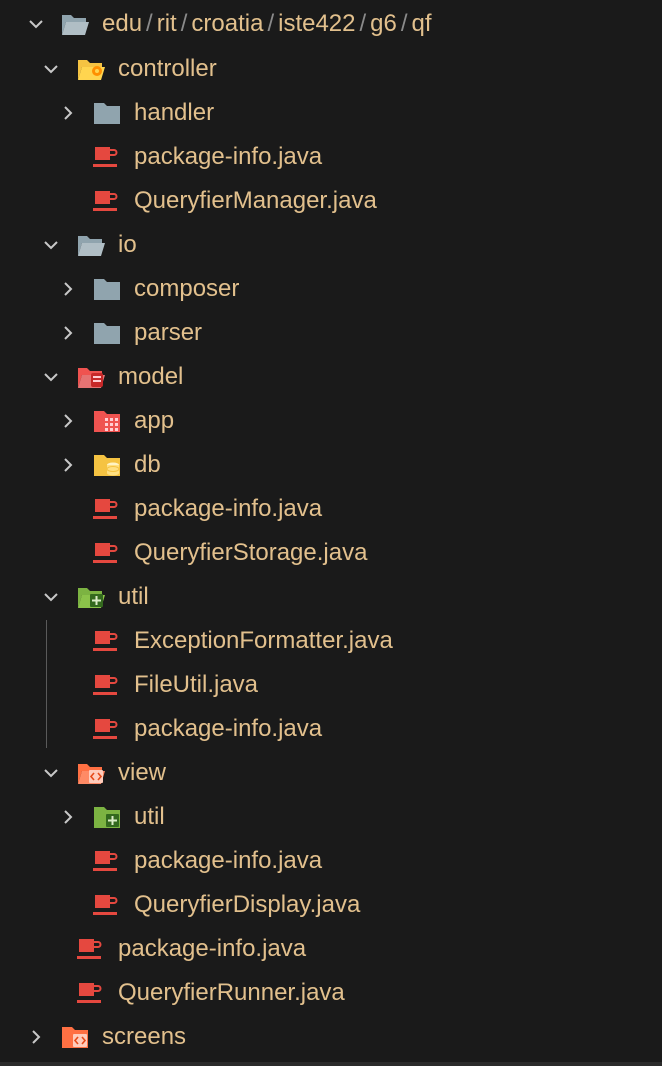 Image resolution: width=662 pixels, height=1066 pixels. Describe the element at coordinates (263, 640) in the screenshot. I see `tree-item-label: ExceptionFormatter.java` at that location.